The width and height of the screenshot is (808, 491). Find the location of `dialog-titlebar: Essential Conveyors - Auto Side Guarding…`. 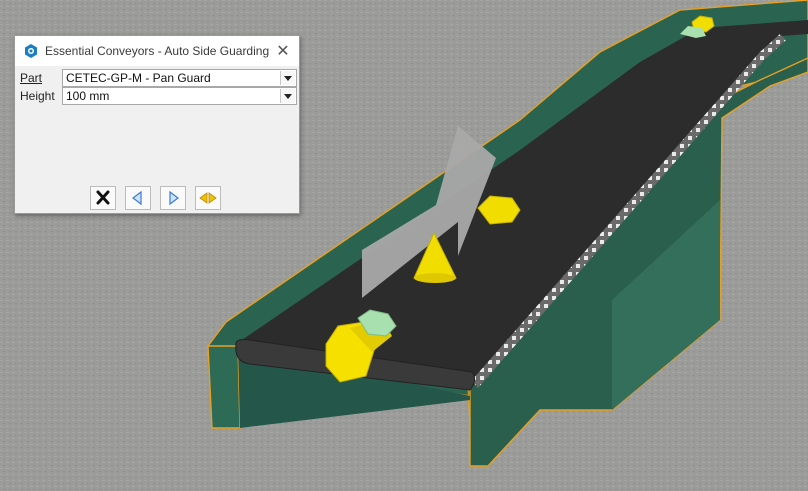

dialog-titlebar: Essential Conveyors - Auto Side Guarding… is located at coordinates (157, 51).